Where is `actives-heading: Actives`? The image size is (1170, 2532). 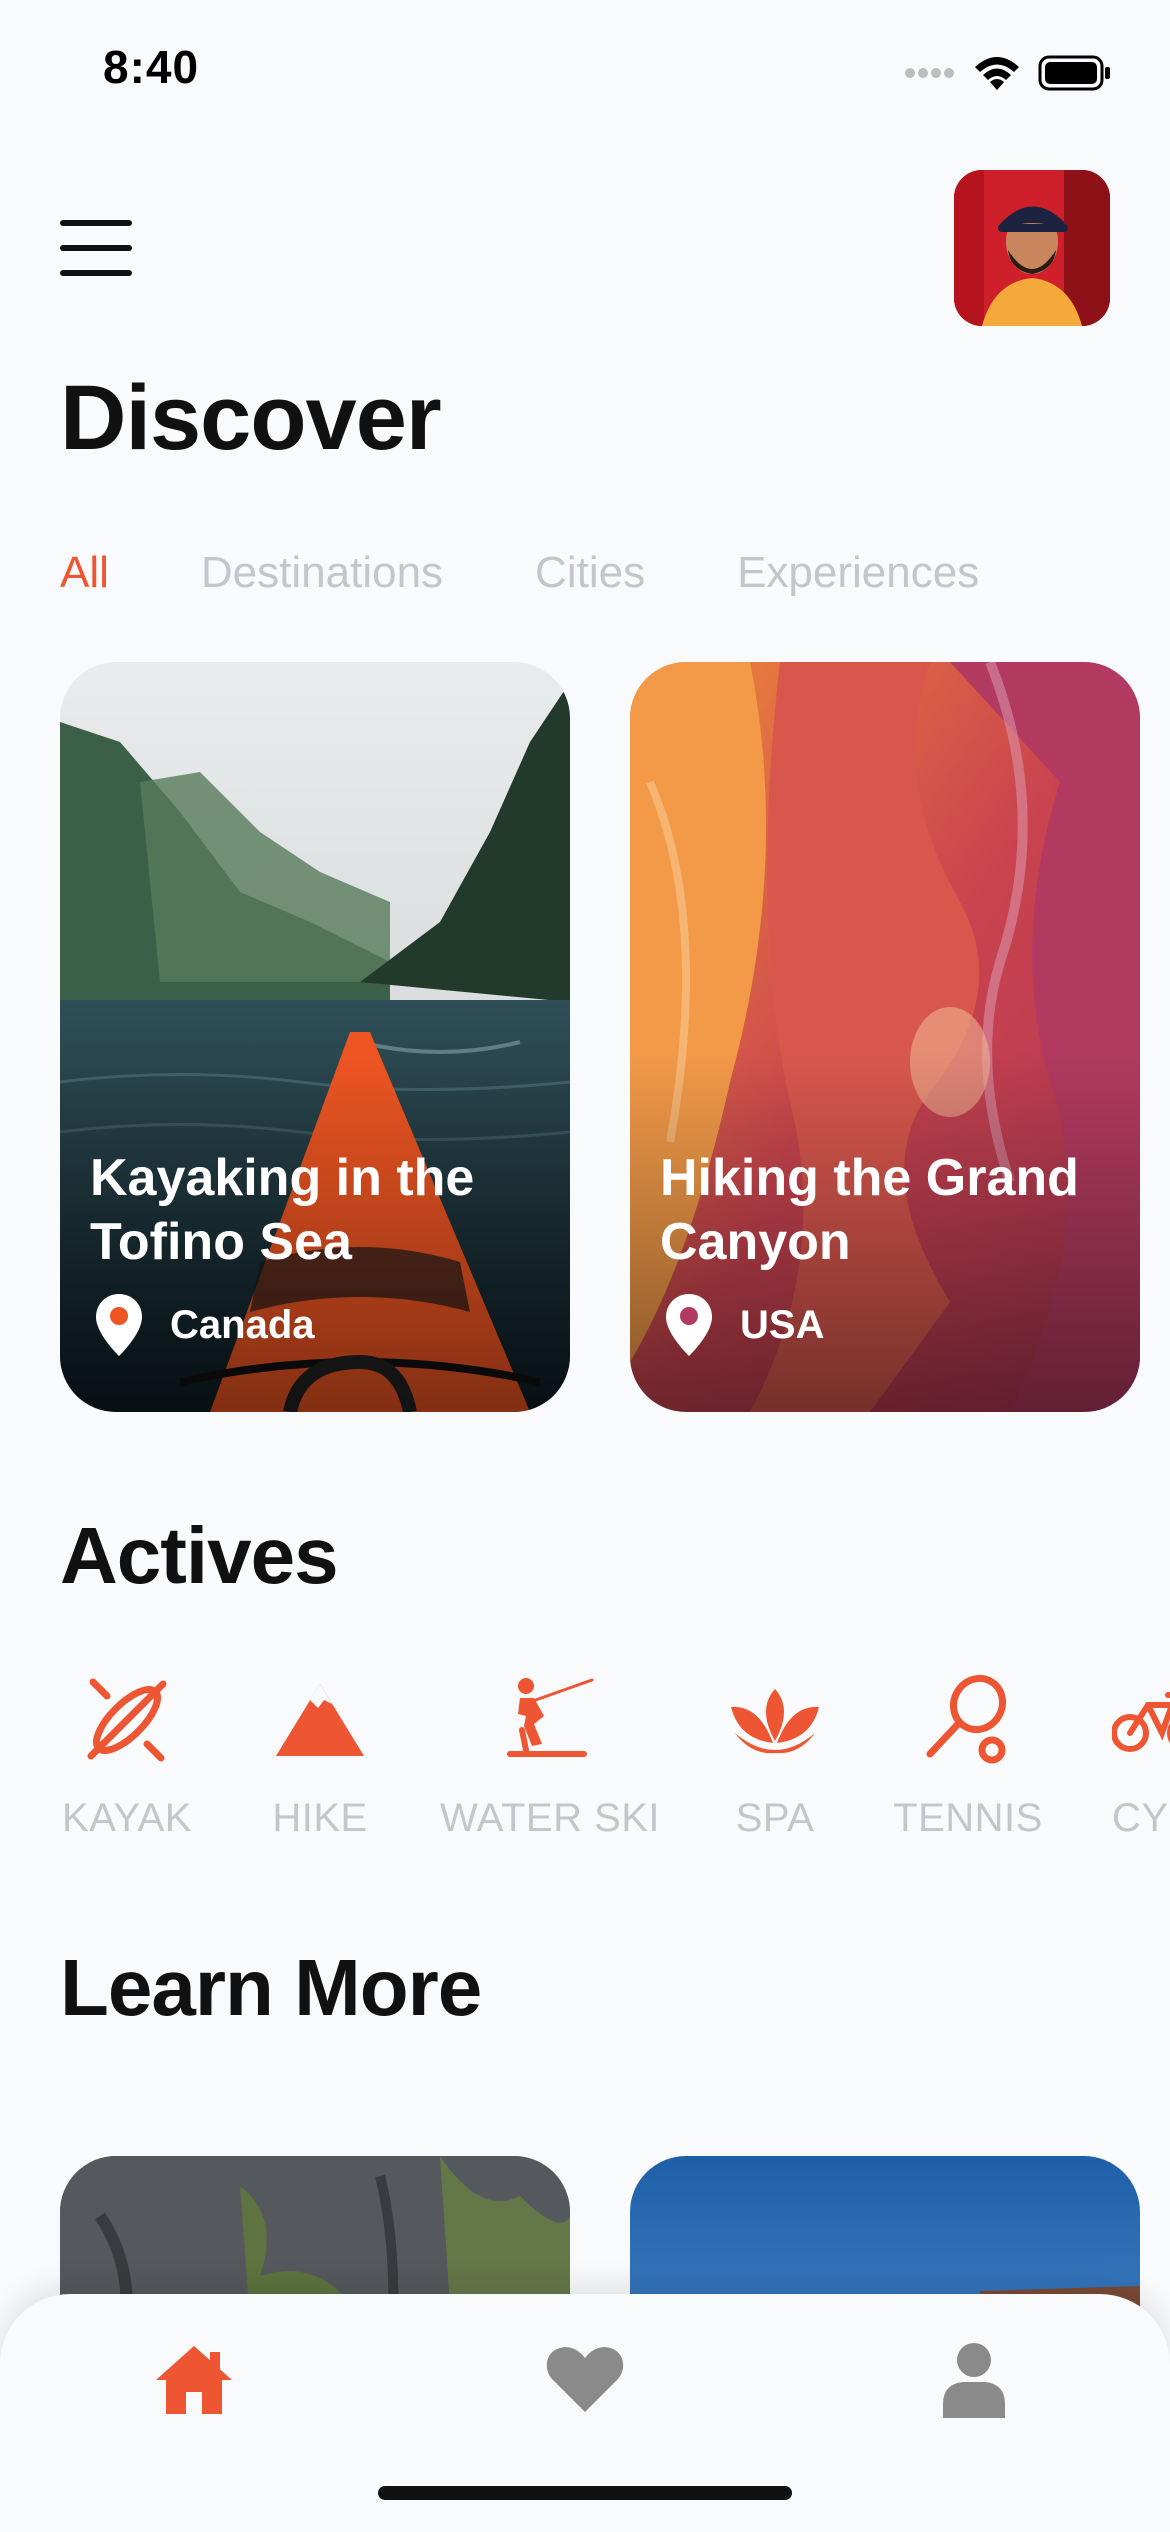
actives-heading: Actives is located at coordinates (199, 1555).